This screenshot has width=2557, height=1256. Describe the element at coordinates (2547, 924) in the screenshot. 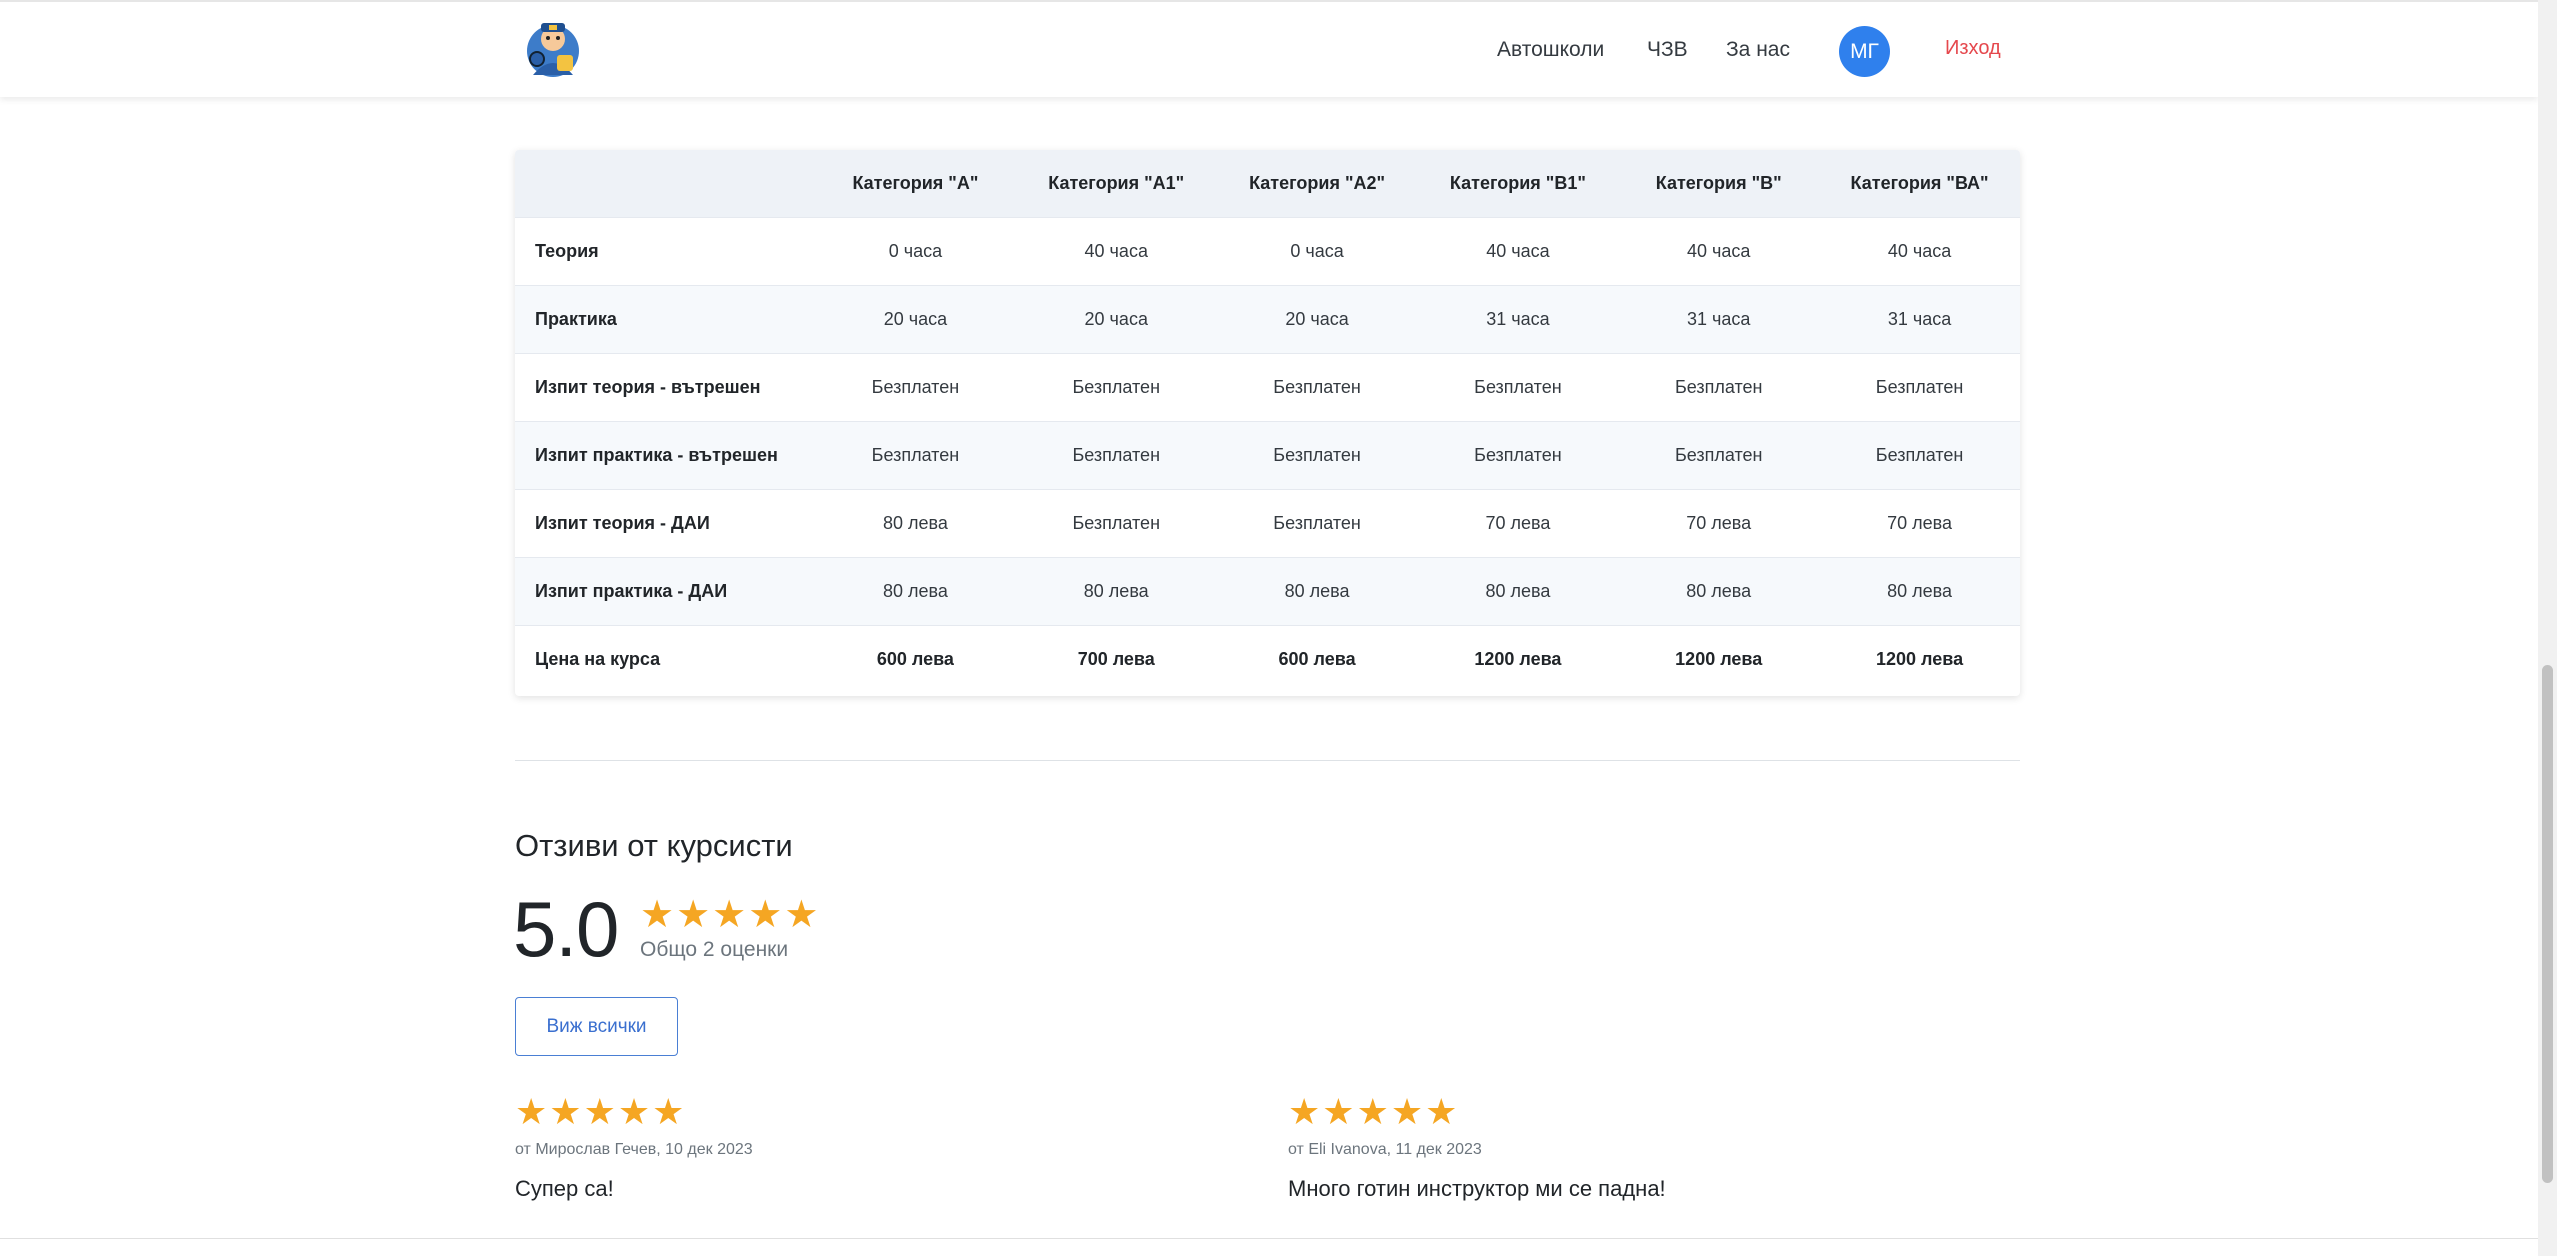

I see `scrollbar-thumb` at that location.